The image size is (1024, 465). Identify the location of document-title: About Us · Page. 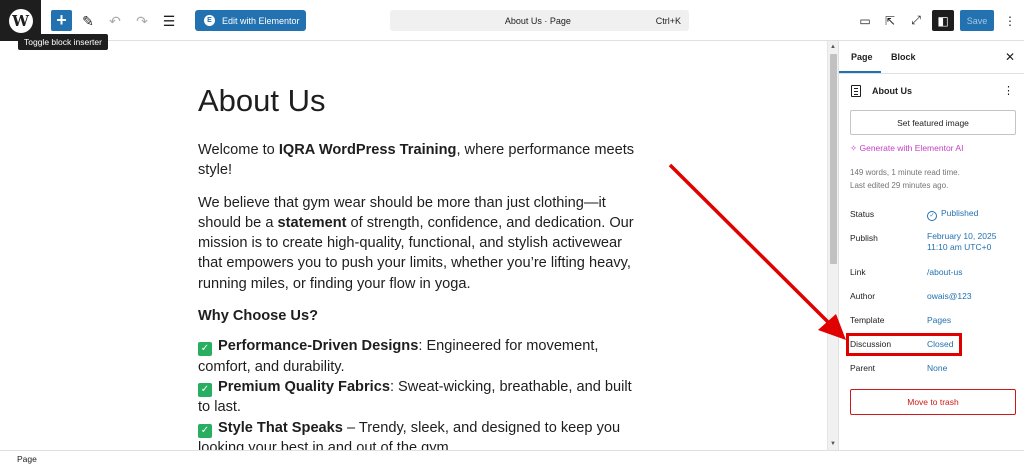
(537, 20).